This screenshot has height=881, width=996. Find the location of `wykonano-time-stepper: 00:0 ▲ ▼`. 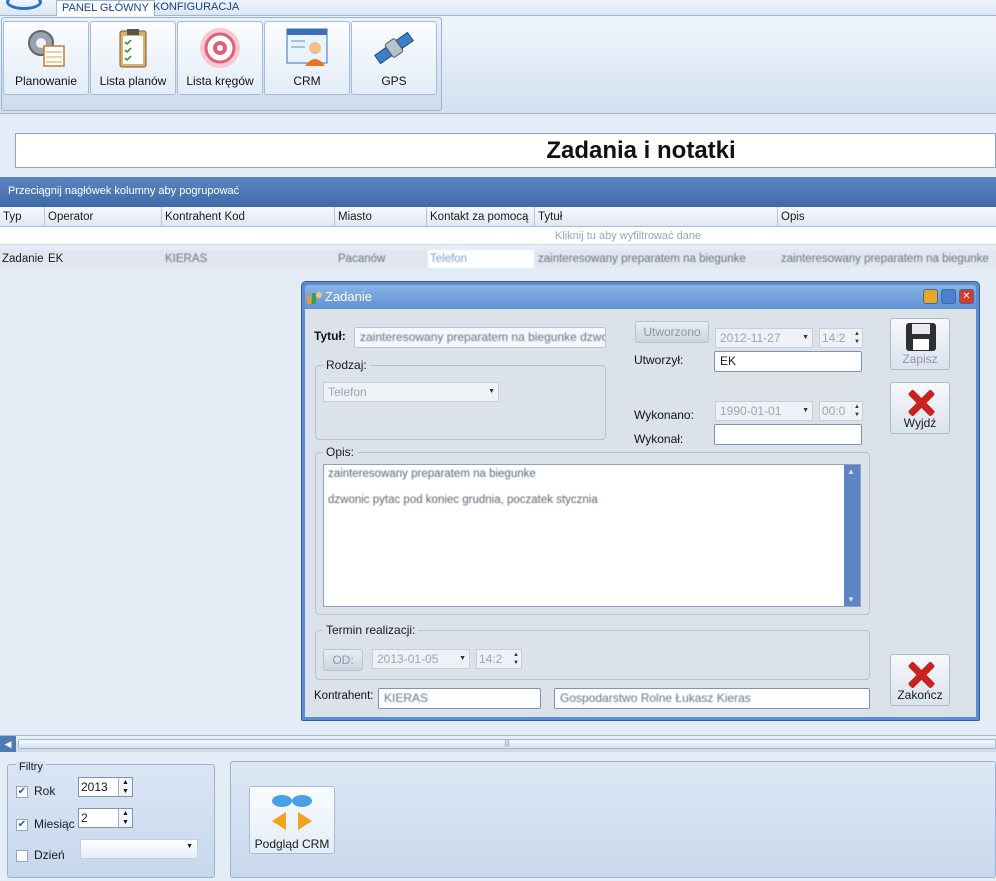

wykonano-time-stepper: 00:0 ▲ ▼ is located at coordinates (841, 411).